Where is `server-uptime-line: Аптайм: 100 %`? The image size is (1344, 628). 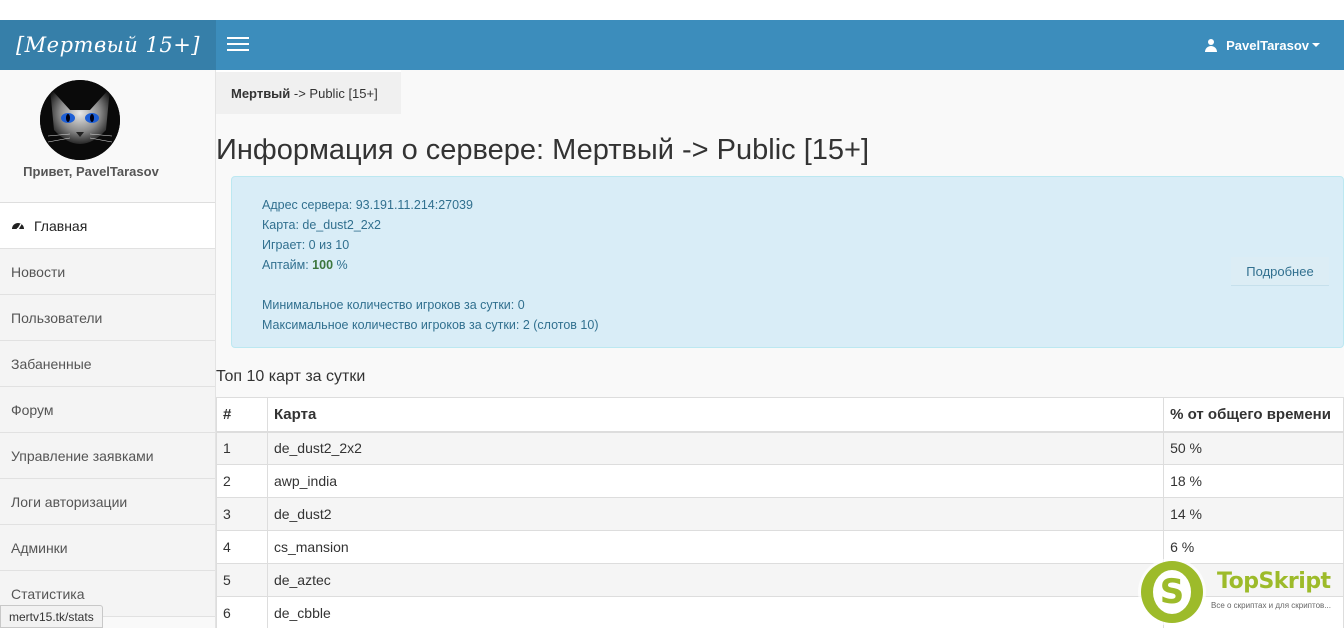 server-uptime-line: Аптайм: 100 % is located at coordinates (305, 265).